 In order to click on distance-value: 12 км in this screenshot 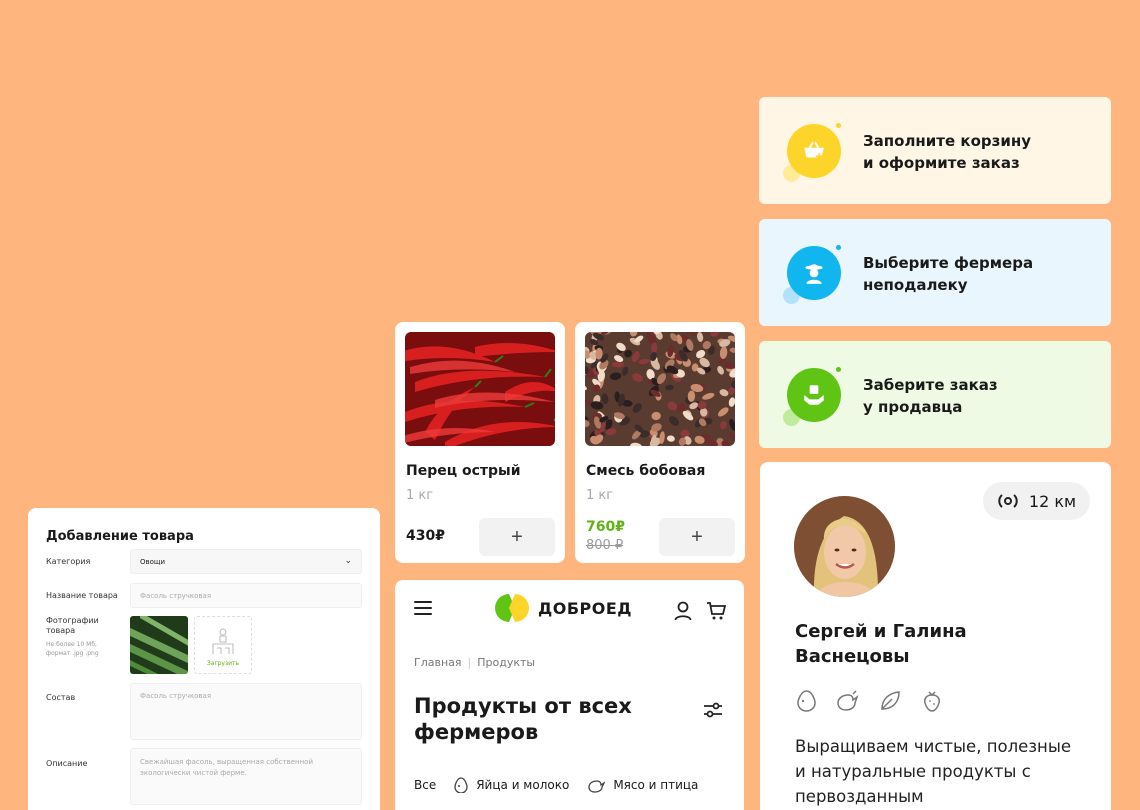, I will do `click(1052, 501)`.